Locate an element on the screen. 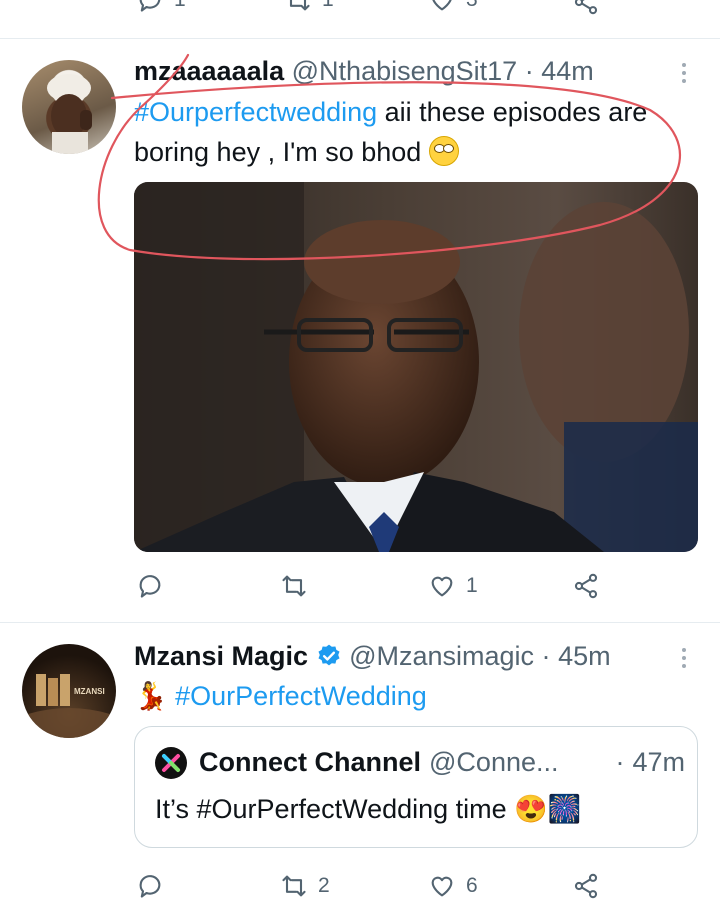 The height and width of the screenshot is (914, 720). quoted-text: It’s #OurPerfectWedding time is located at coordinates (331, 809).